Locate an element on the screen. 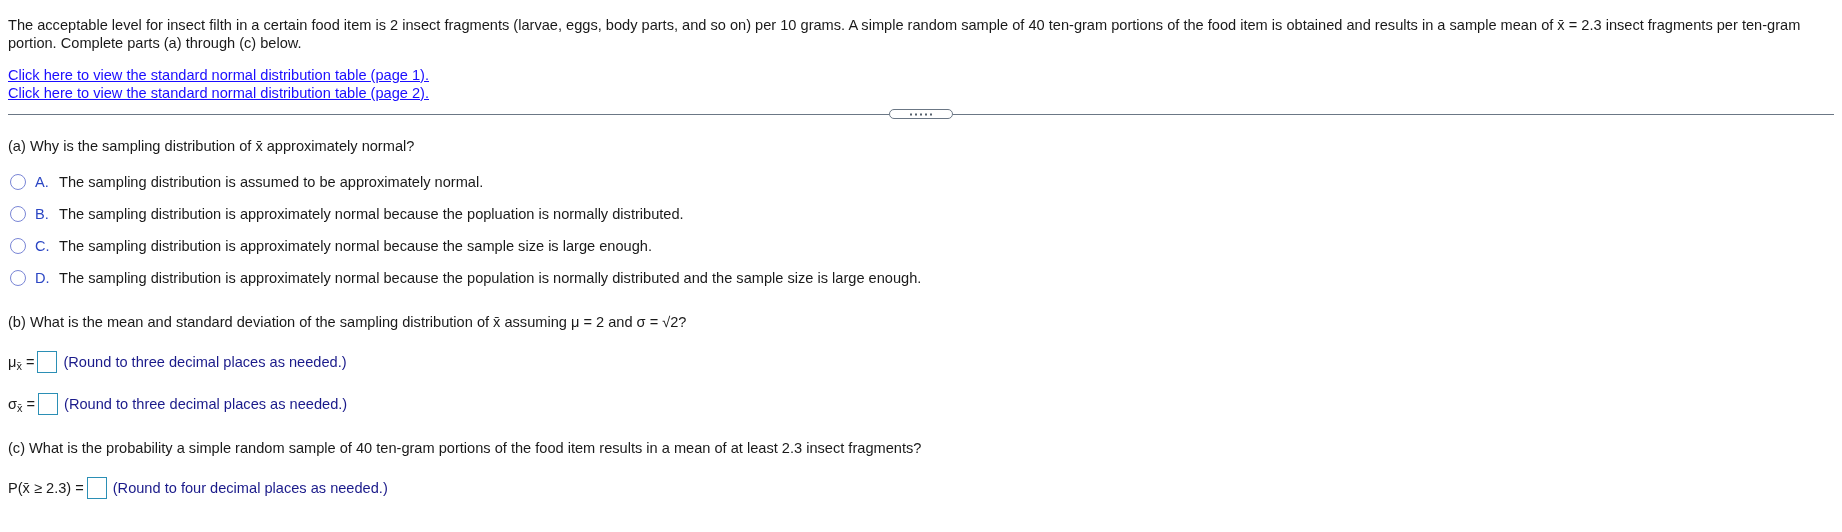 The width and height of the screenshot is (1842, 532). option-letter: A. is located at coordinates (42, 182).